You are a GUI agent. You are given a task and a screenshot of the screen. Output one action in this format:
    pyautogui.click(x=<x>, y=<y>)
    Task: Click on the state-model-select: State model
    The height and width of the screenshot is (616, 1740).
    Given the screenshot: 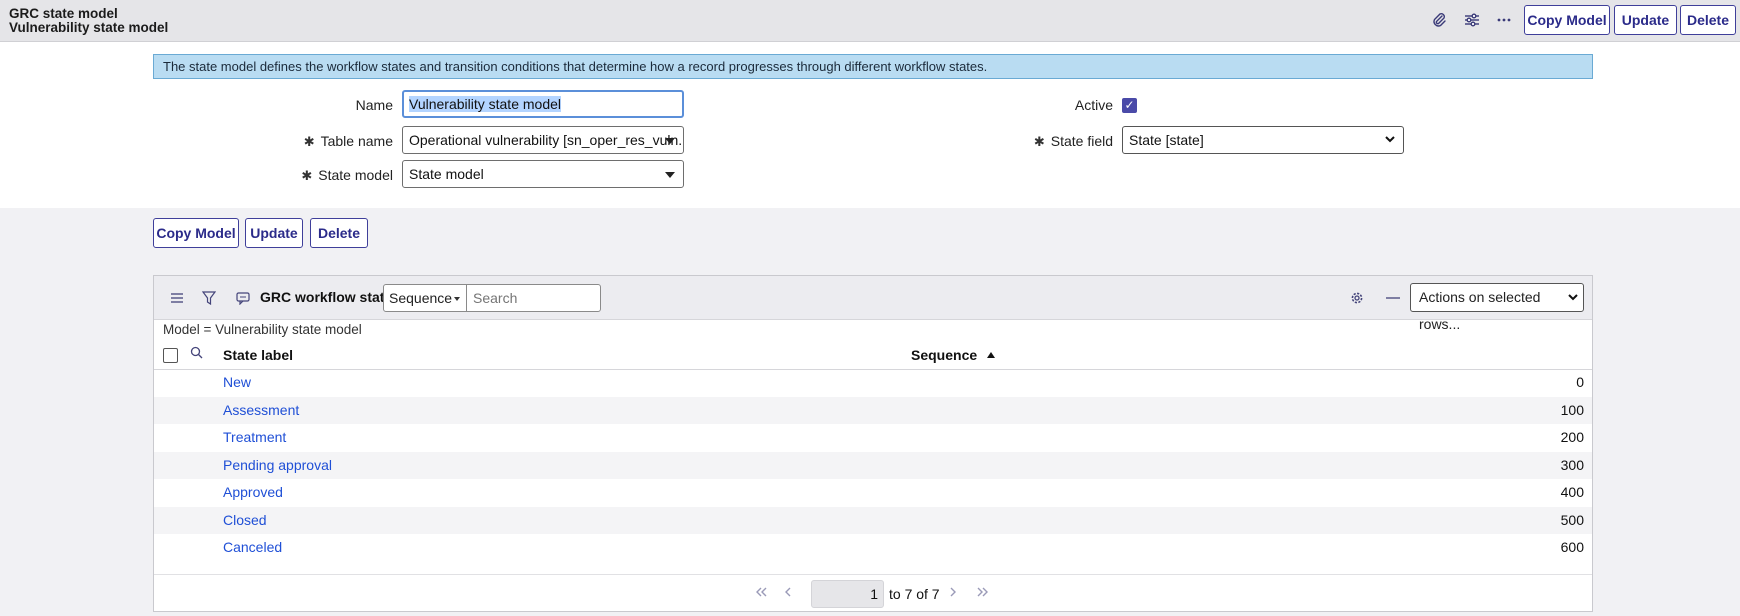 What is the action you would take?
    pyautogui.click(x=543, y=174)
    